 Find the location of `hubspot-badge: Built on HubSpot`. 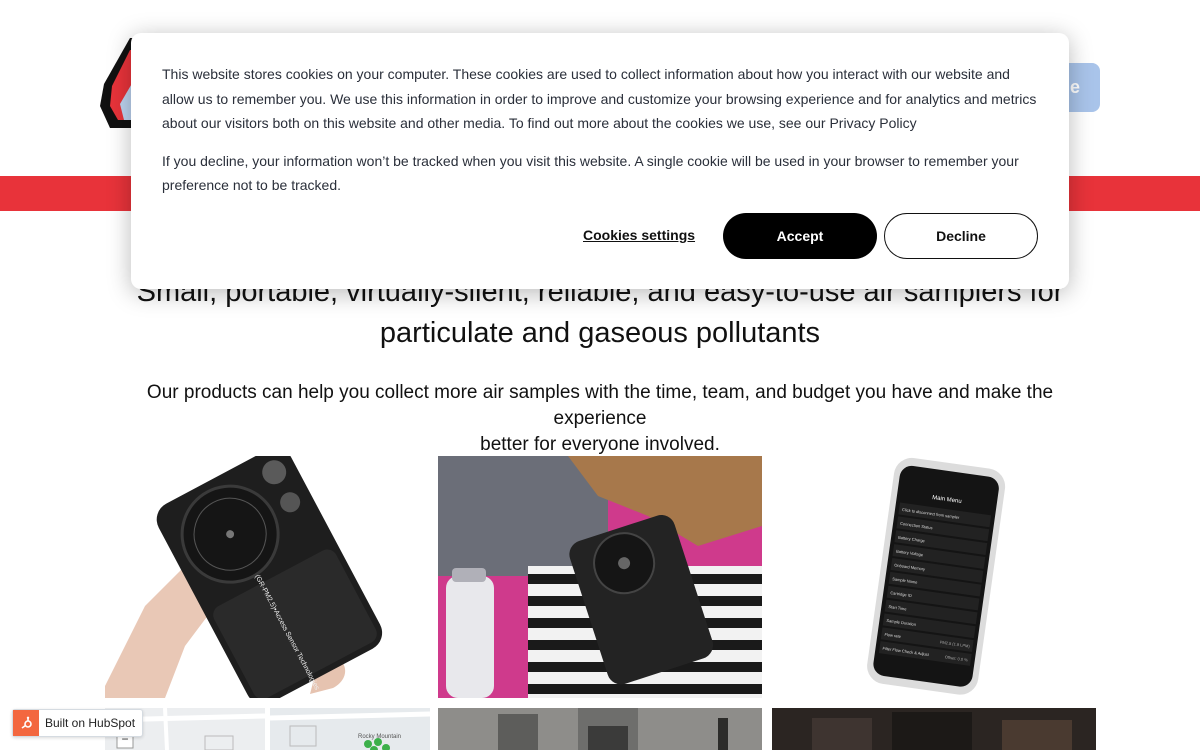

hubspot-badge: Built on HubSpot is located at coordinates (77, 723).